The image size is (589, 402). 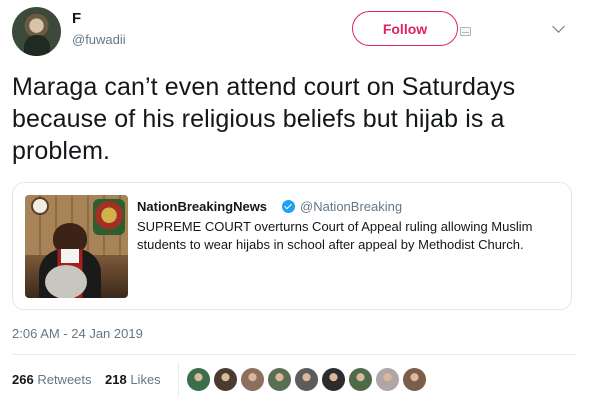 I want to click on clock-shape, so click(x=40, y=206).